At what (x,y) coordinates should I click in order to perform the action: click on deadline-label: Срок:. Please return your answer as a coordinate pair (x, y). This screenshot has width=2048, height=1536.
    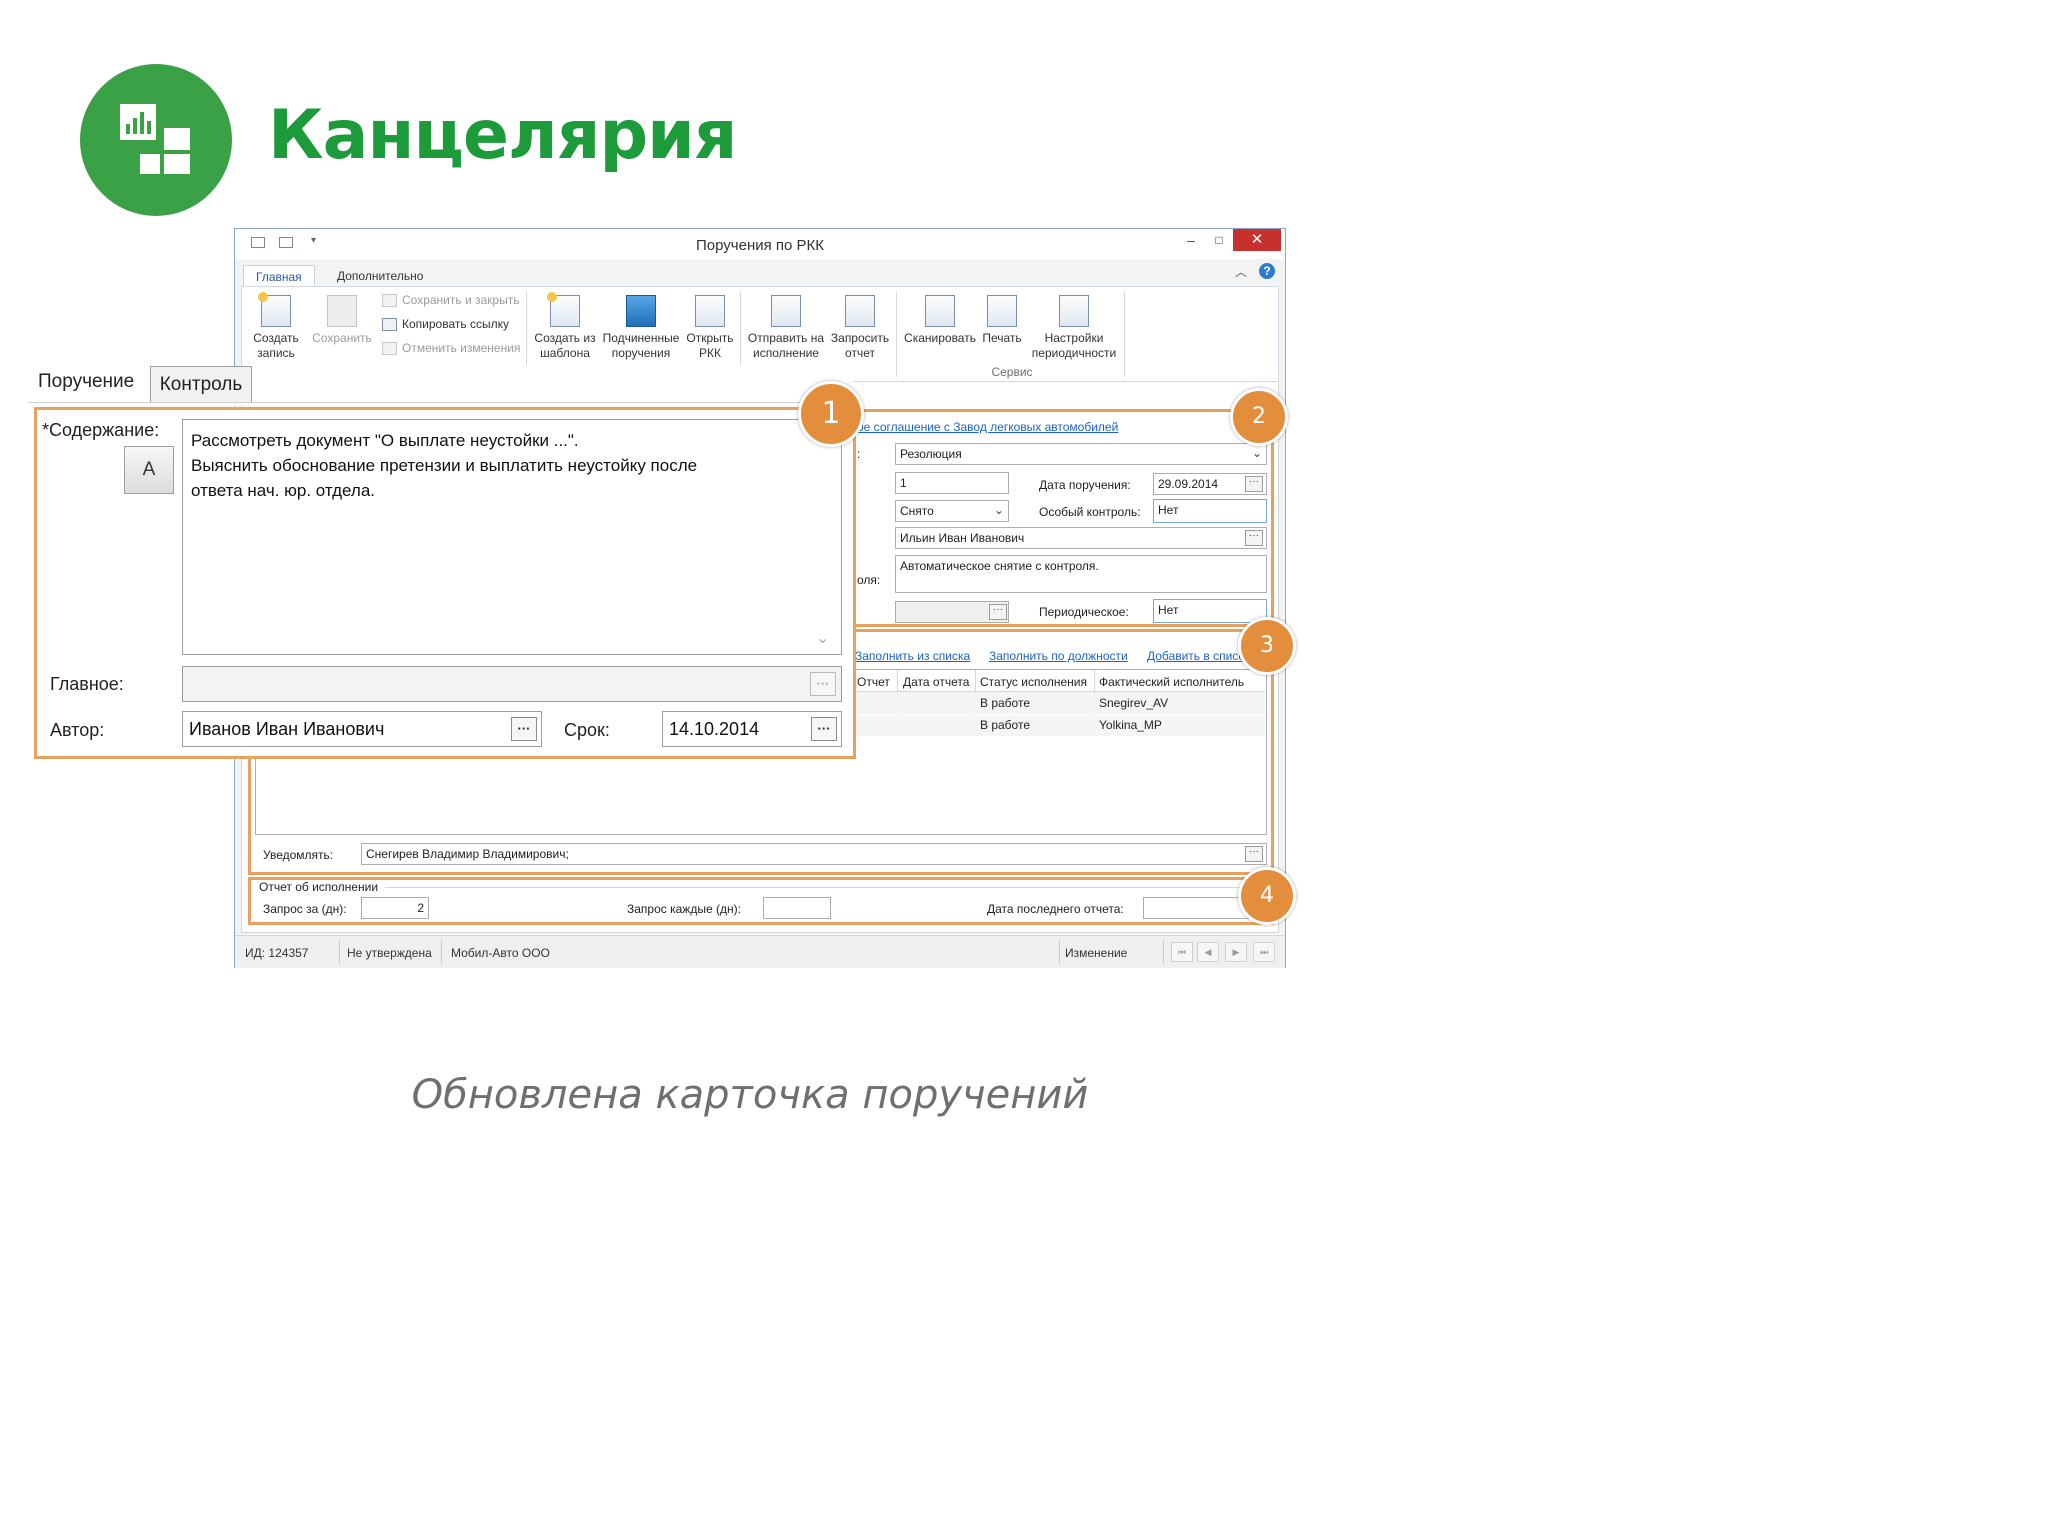
    Looking at the image, I should click on (587, 730).